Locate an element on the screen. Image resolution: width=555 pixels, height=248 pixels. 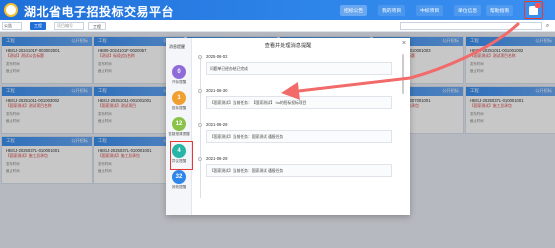
platform-logo is located at coordinates (11, 10).